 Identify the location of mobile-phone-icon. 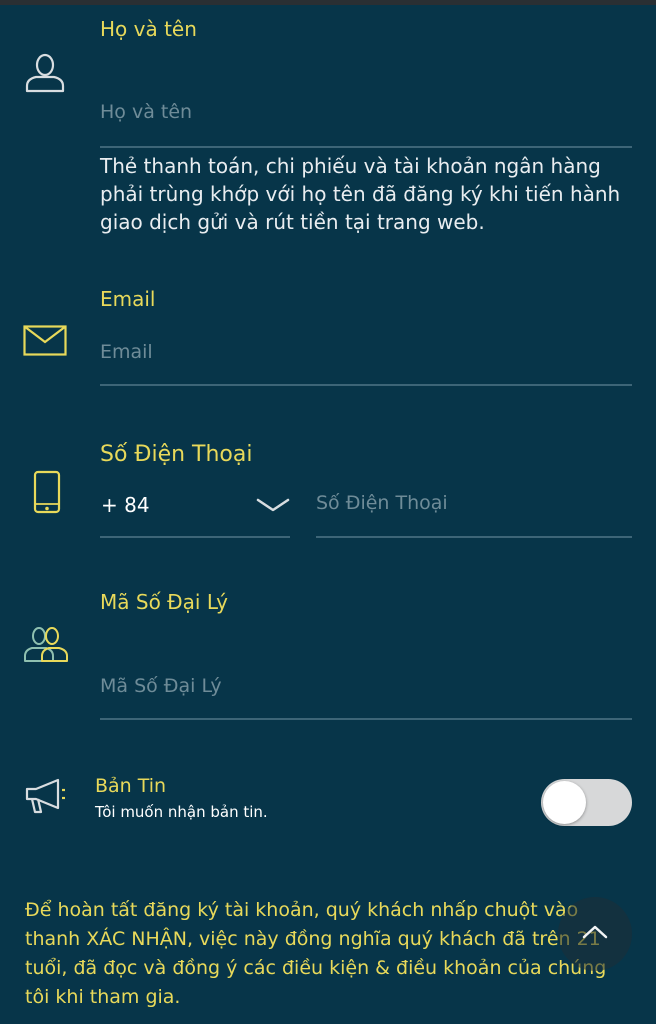
(47, 492).